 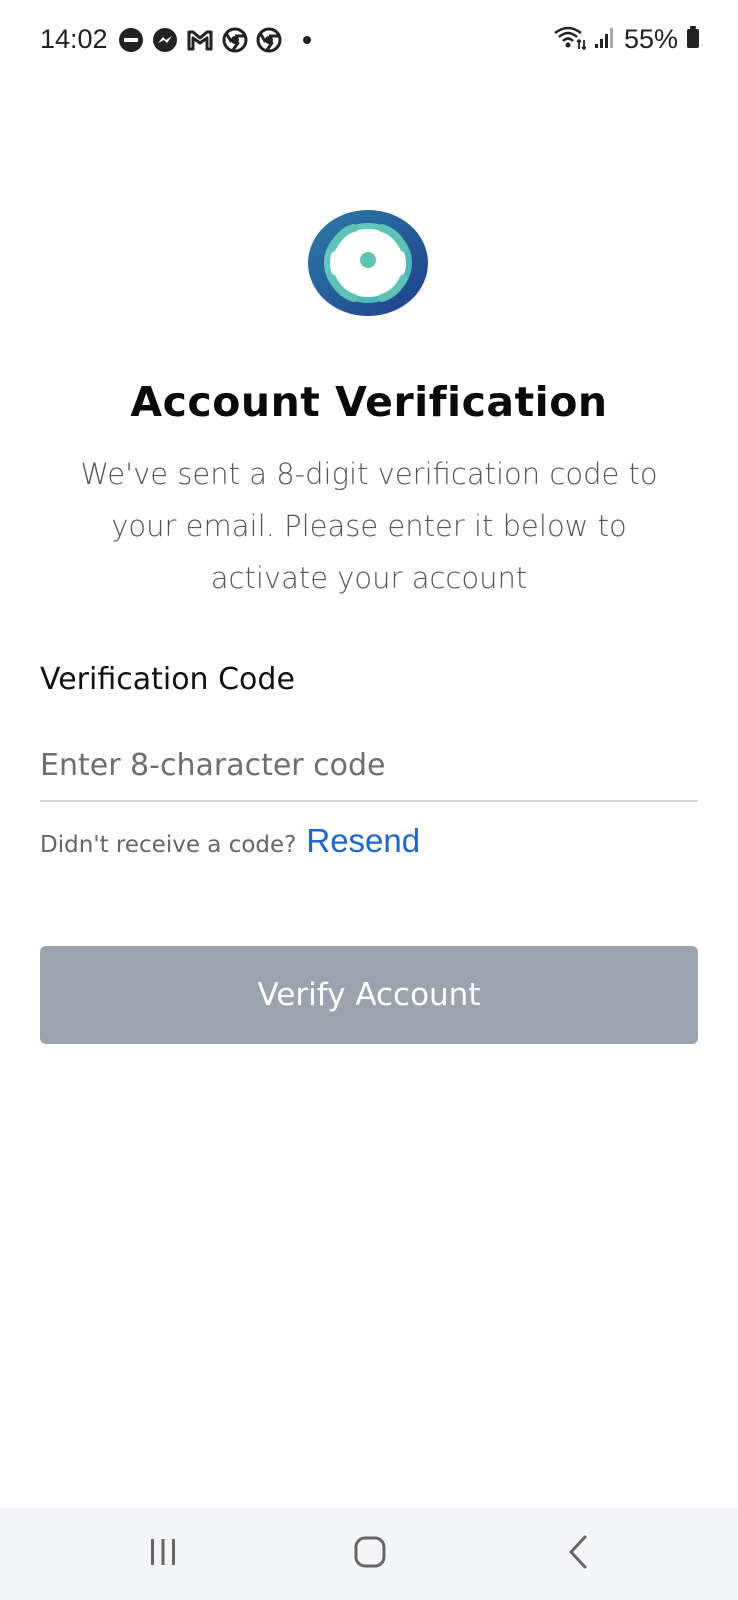 What do you see at coordinates (74, 39) in the screenshot?
I see `status-time: 14:02` at bounding box center [74, 39].